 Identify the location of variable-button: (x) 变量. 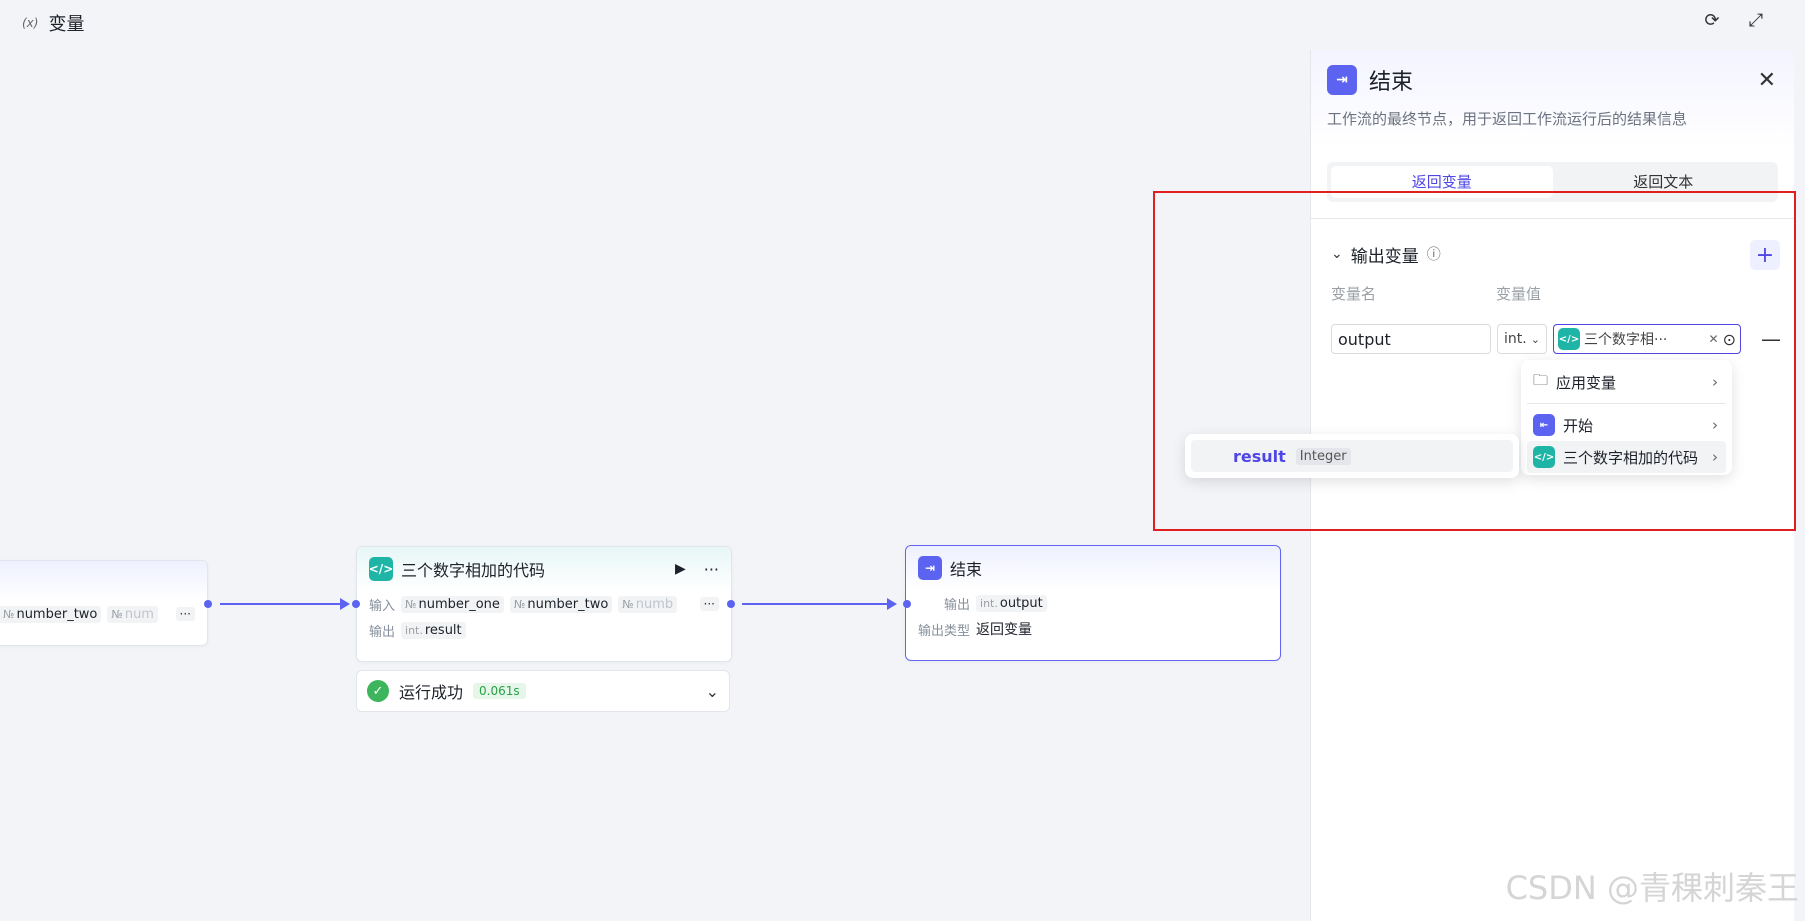
(53, 23).